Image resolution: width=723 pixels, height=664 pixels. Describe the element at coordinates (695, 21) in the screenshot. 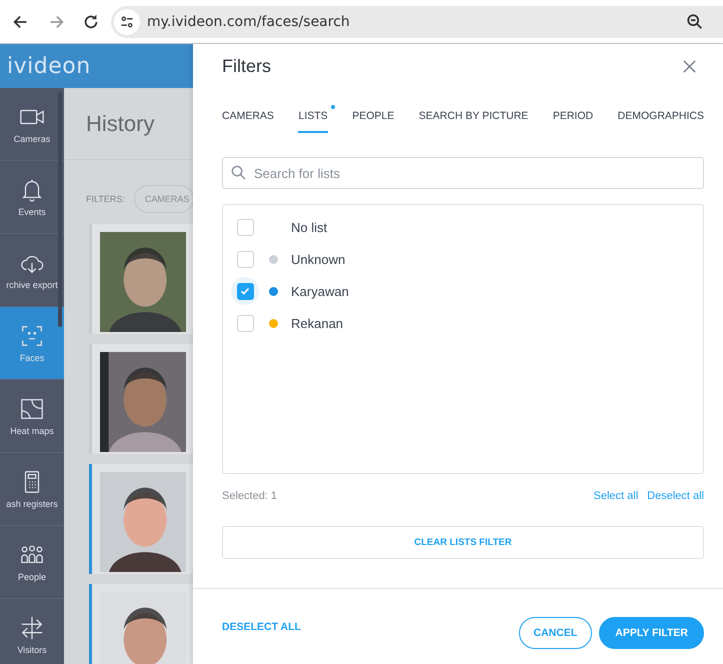

I see `zoom-icon` at that location.